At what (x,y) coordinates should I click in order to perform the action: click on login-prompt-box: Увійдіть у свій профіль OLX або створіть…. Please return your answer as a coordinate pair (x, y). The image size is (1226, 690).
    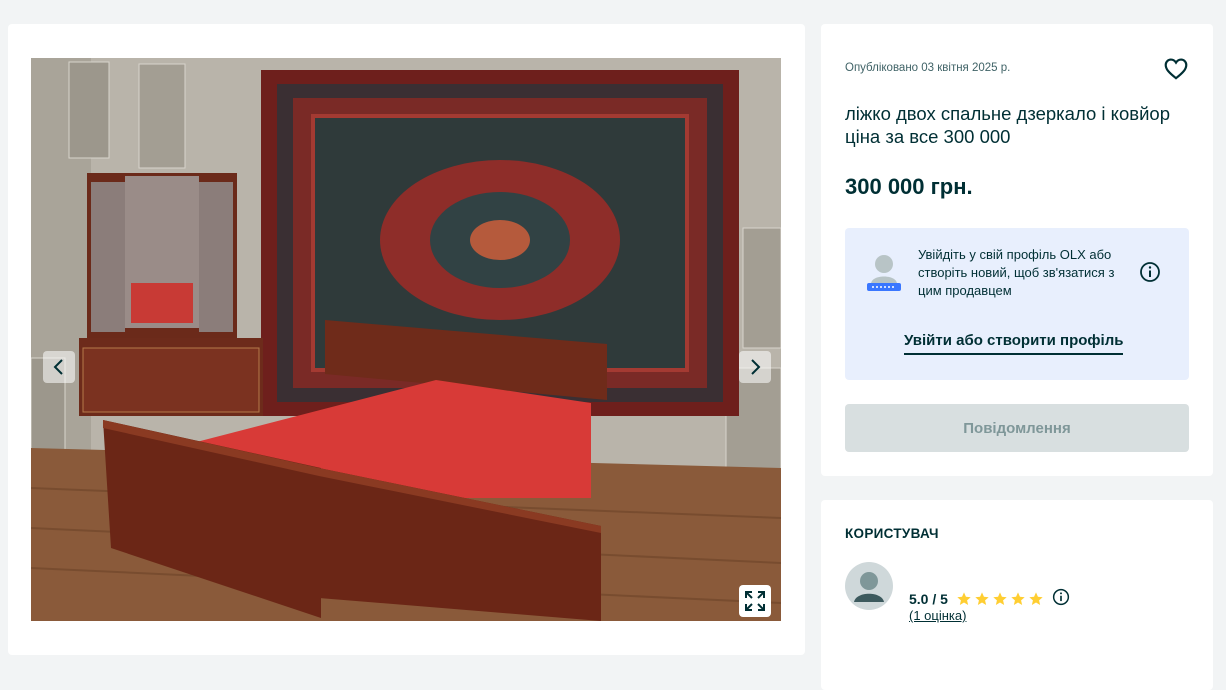
    Looking at the image, I should click on (1017, 304).